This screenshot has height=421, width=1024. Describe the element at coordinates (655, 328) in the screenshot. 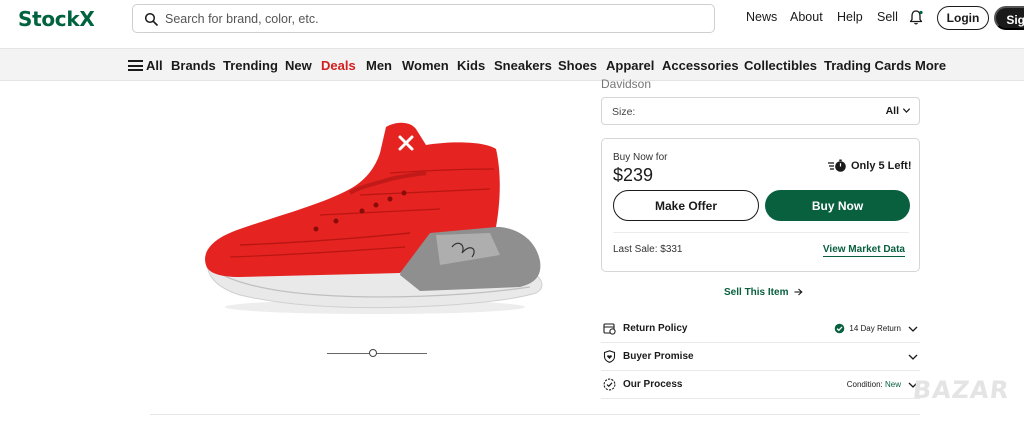

I see `return-policy-label: Return Policy` at that location.